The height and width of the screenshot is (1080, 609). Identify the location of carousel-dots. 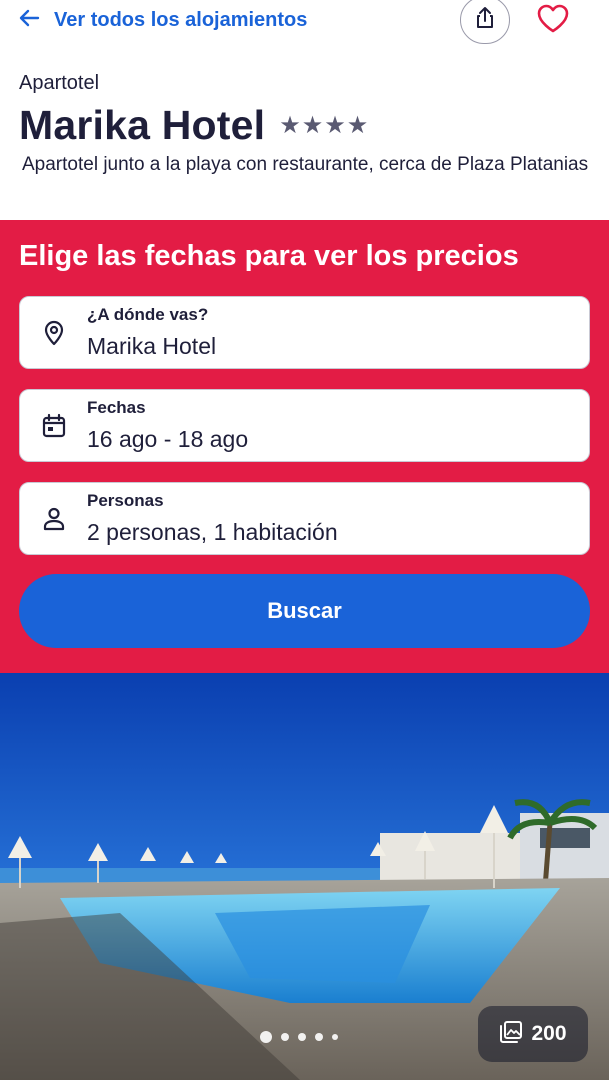
(299, 1037).